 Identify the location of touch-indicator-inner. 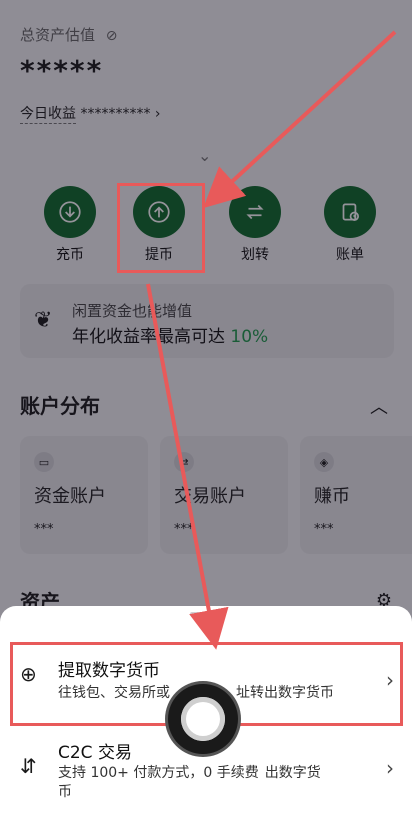
(203, 719).